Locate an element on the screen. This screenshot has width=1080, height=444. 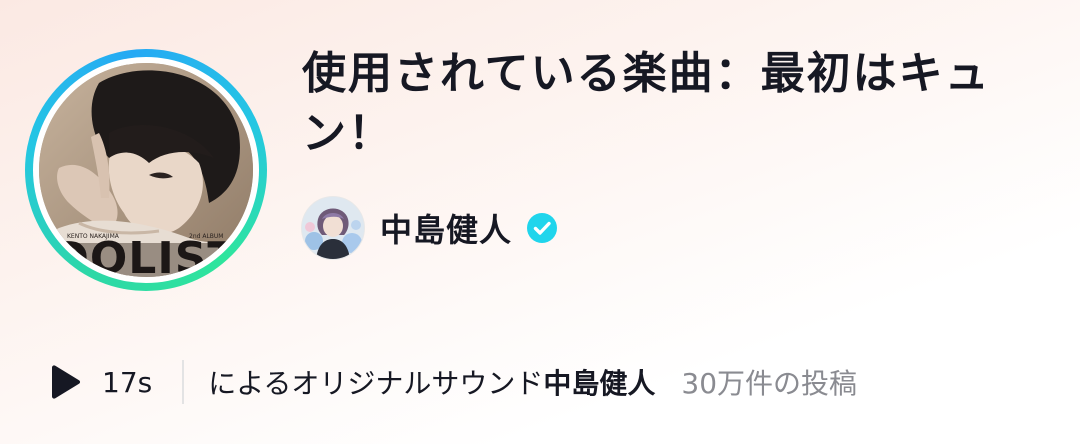
original-sound-prefix: によるオリジナルサウンド is located at coordinates (376, 383).